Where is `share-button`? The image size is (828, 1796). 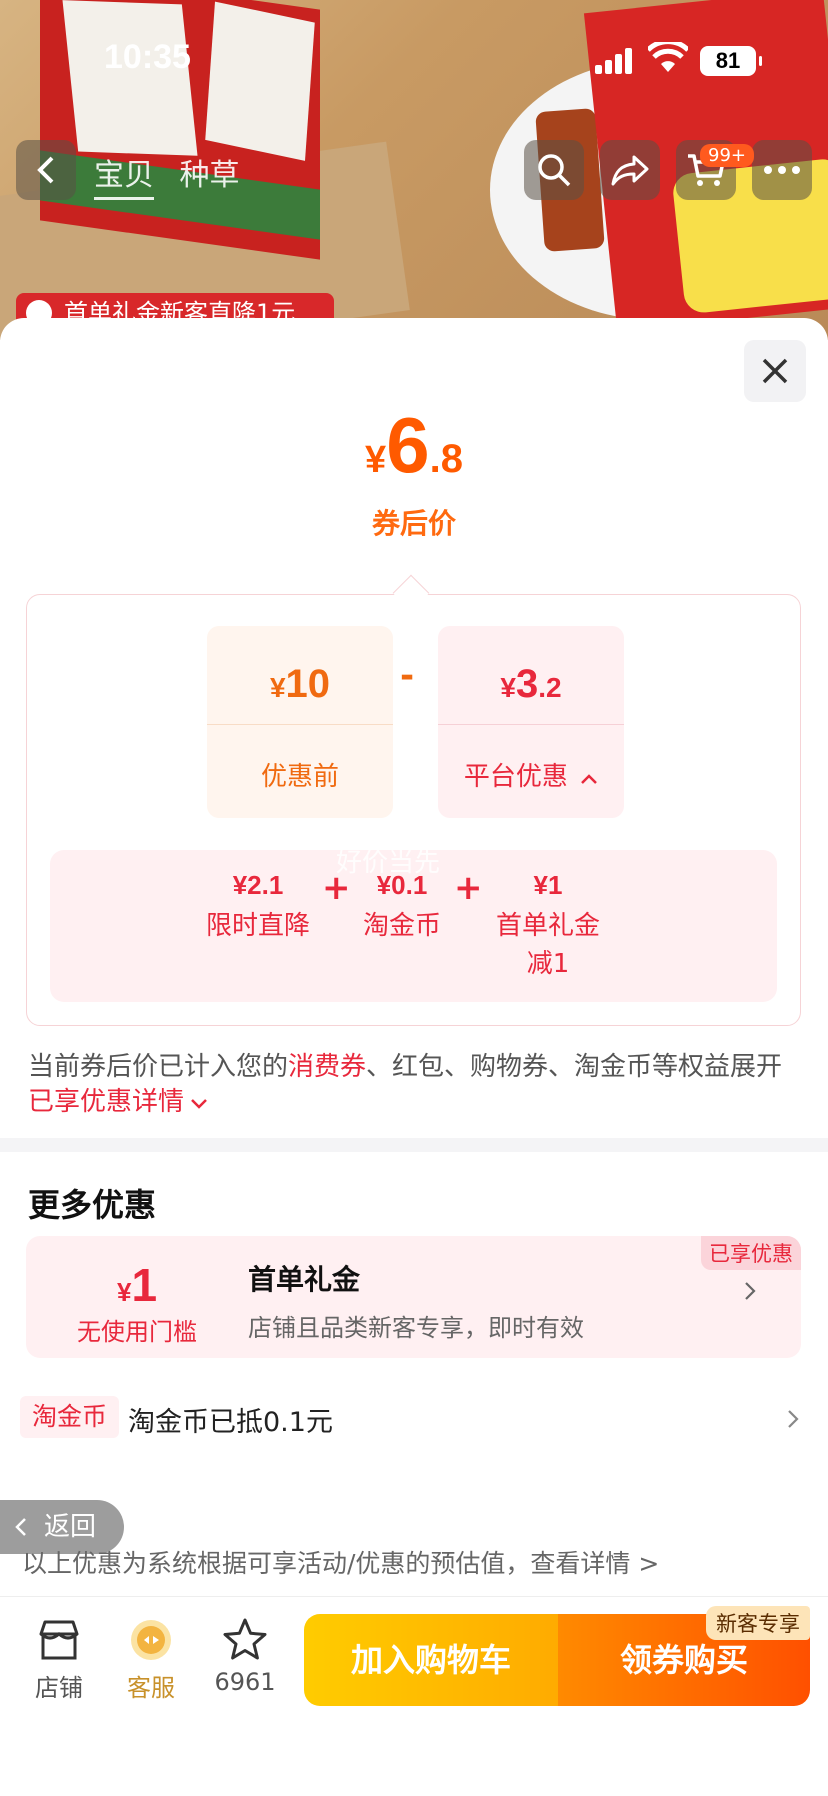
share-button is located at coordinates (630, 170).